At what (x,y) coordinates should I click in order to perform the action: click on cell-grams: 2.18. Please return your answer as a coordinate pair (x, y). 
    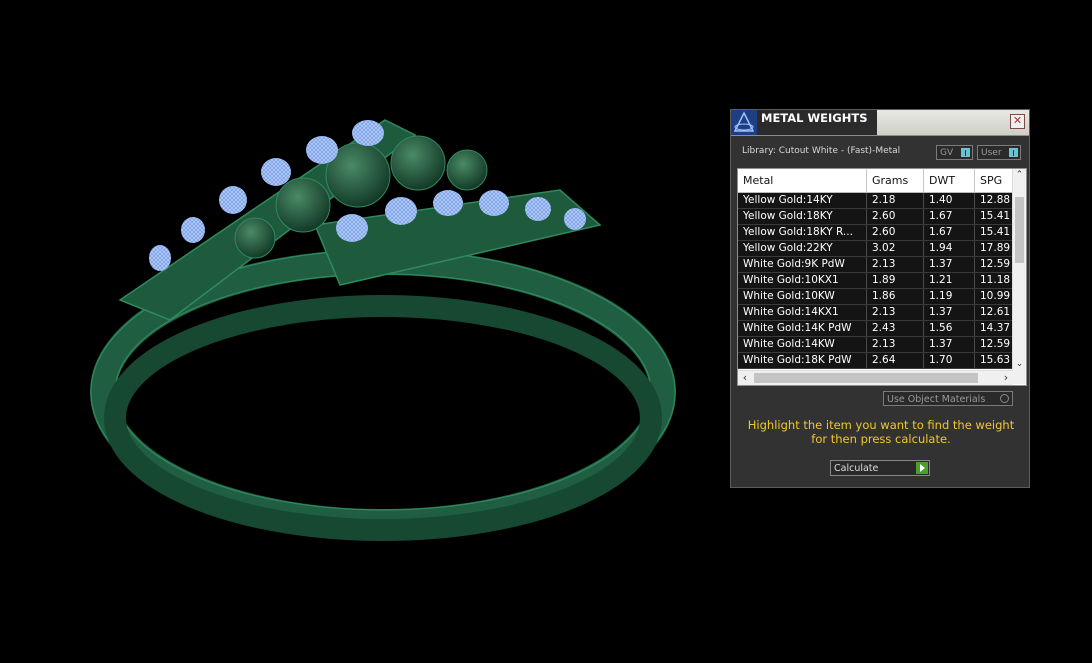
    Looking at the image, I should click on (895, 200).